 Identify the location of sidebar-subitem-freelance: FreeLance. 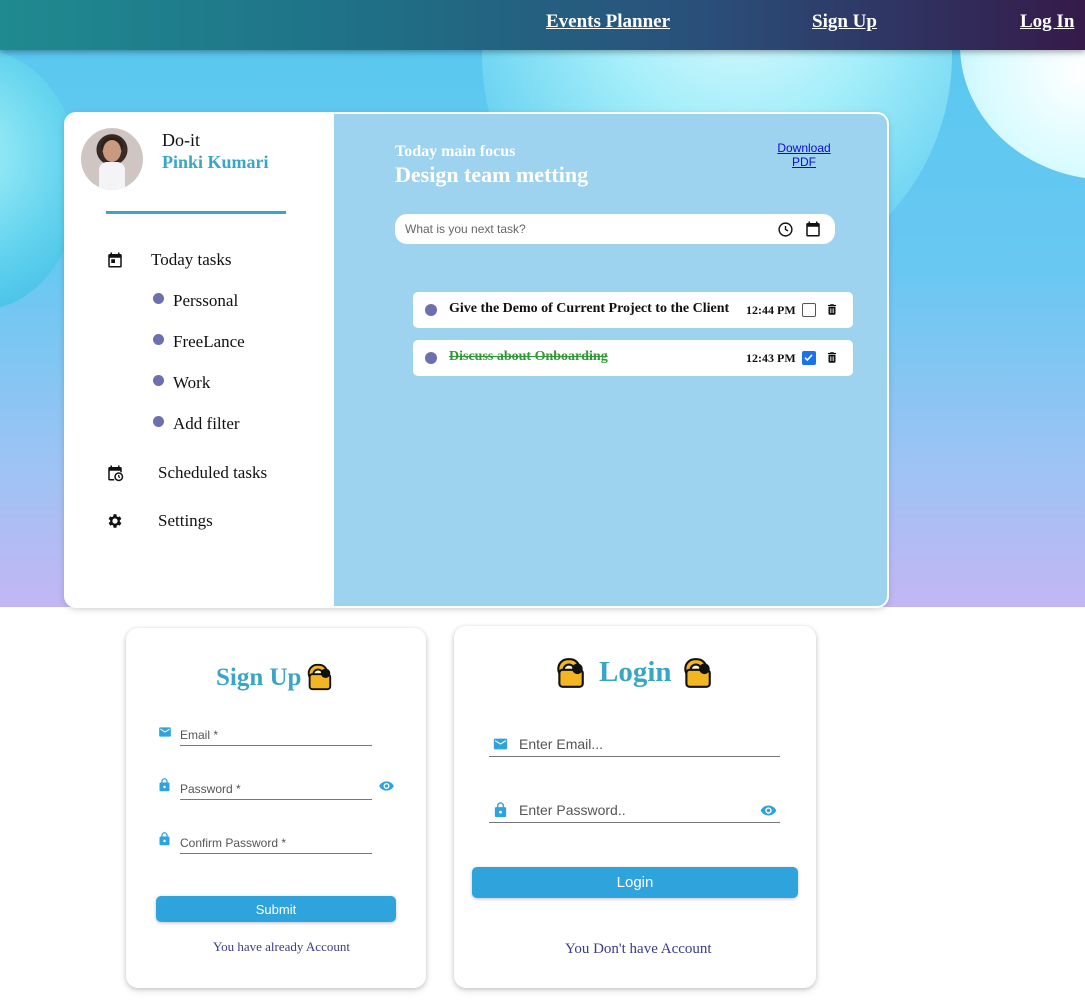
(199, 342).